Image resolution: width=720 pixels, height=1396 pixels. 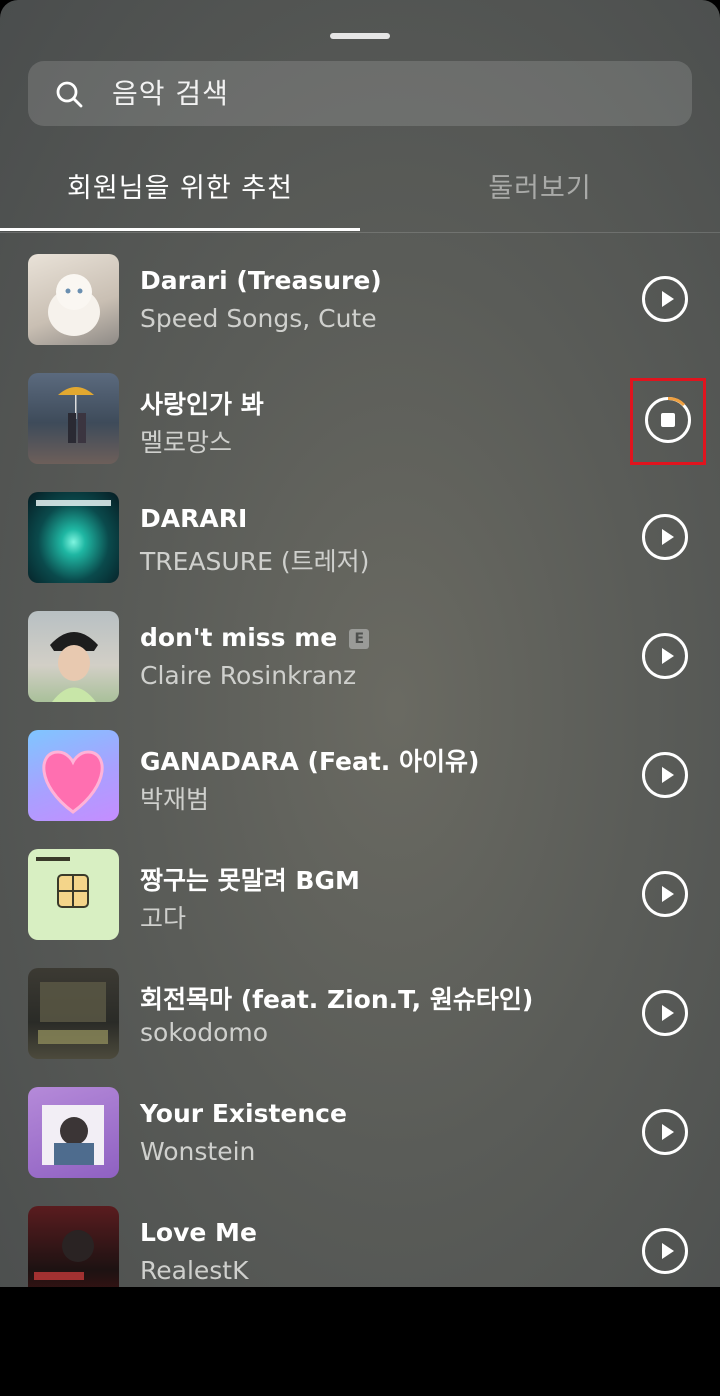 What do you see at coordinates (255, 561) in the screenshot?
I see `song-artist: TREASURE (트레저)` at bounding box center [255, 561].